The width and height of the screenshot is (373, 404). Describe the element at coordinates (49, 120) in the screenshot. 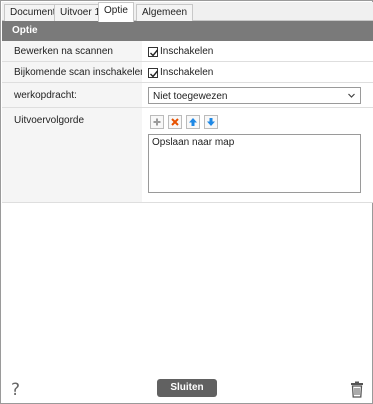

I see `output-order-label: Uitvoervolgorde` at that location.